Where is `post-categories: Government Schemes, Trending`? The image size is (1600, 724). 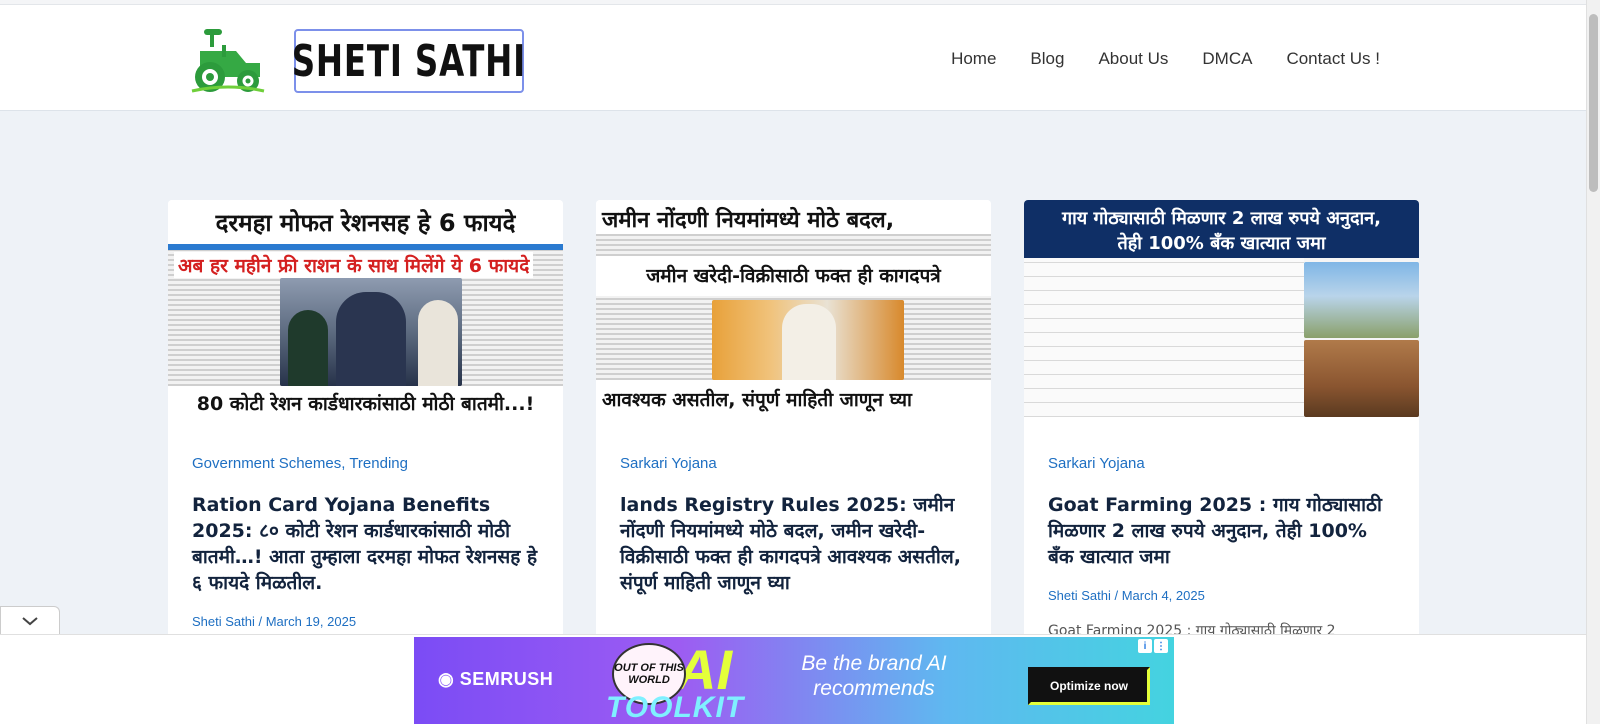 post-categories: Government Schemes, Trending is located at coordinates (365, 463).